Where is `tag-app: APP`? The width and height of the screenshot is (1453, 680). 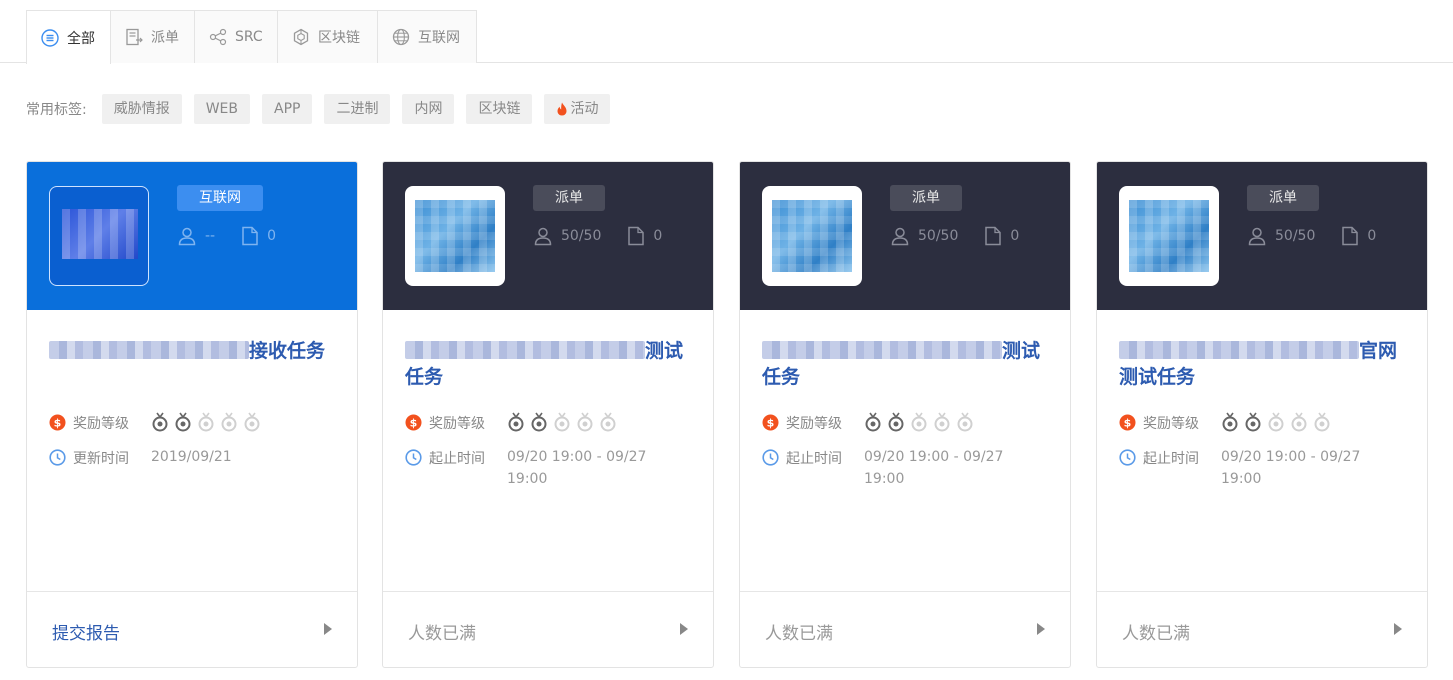 tag-app: APP is located at coordinates (287, 109).